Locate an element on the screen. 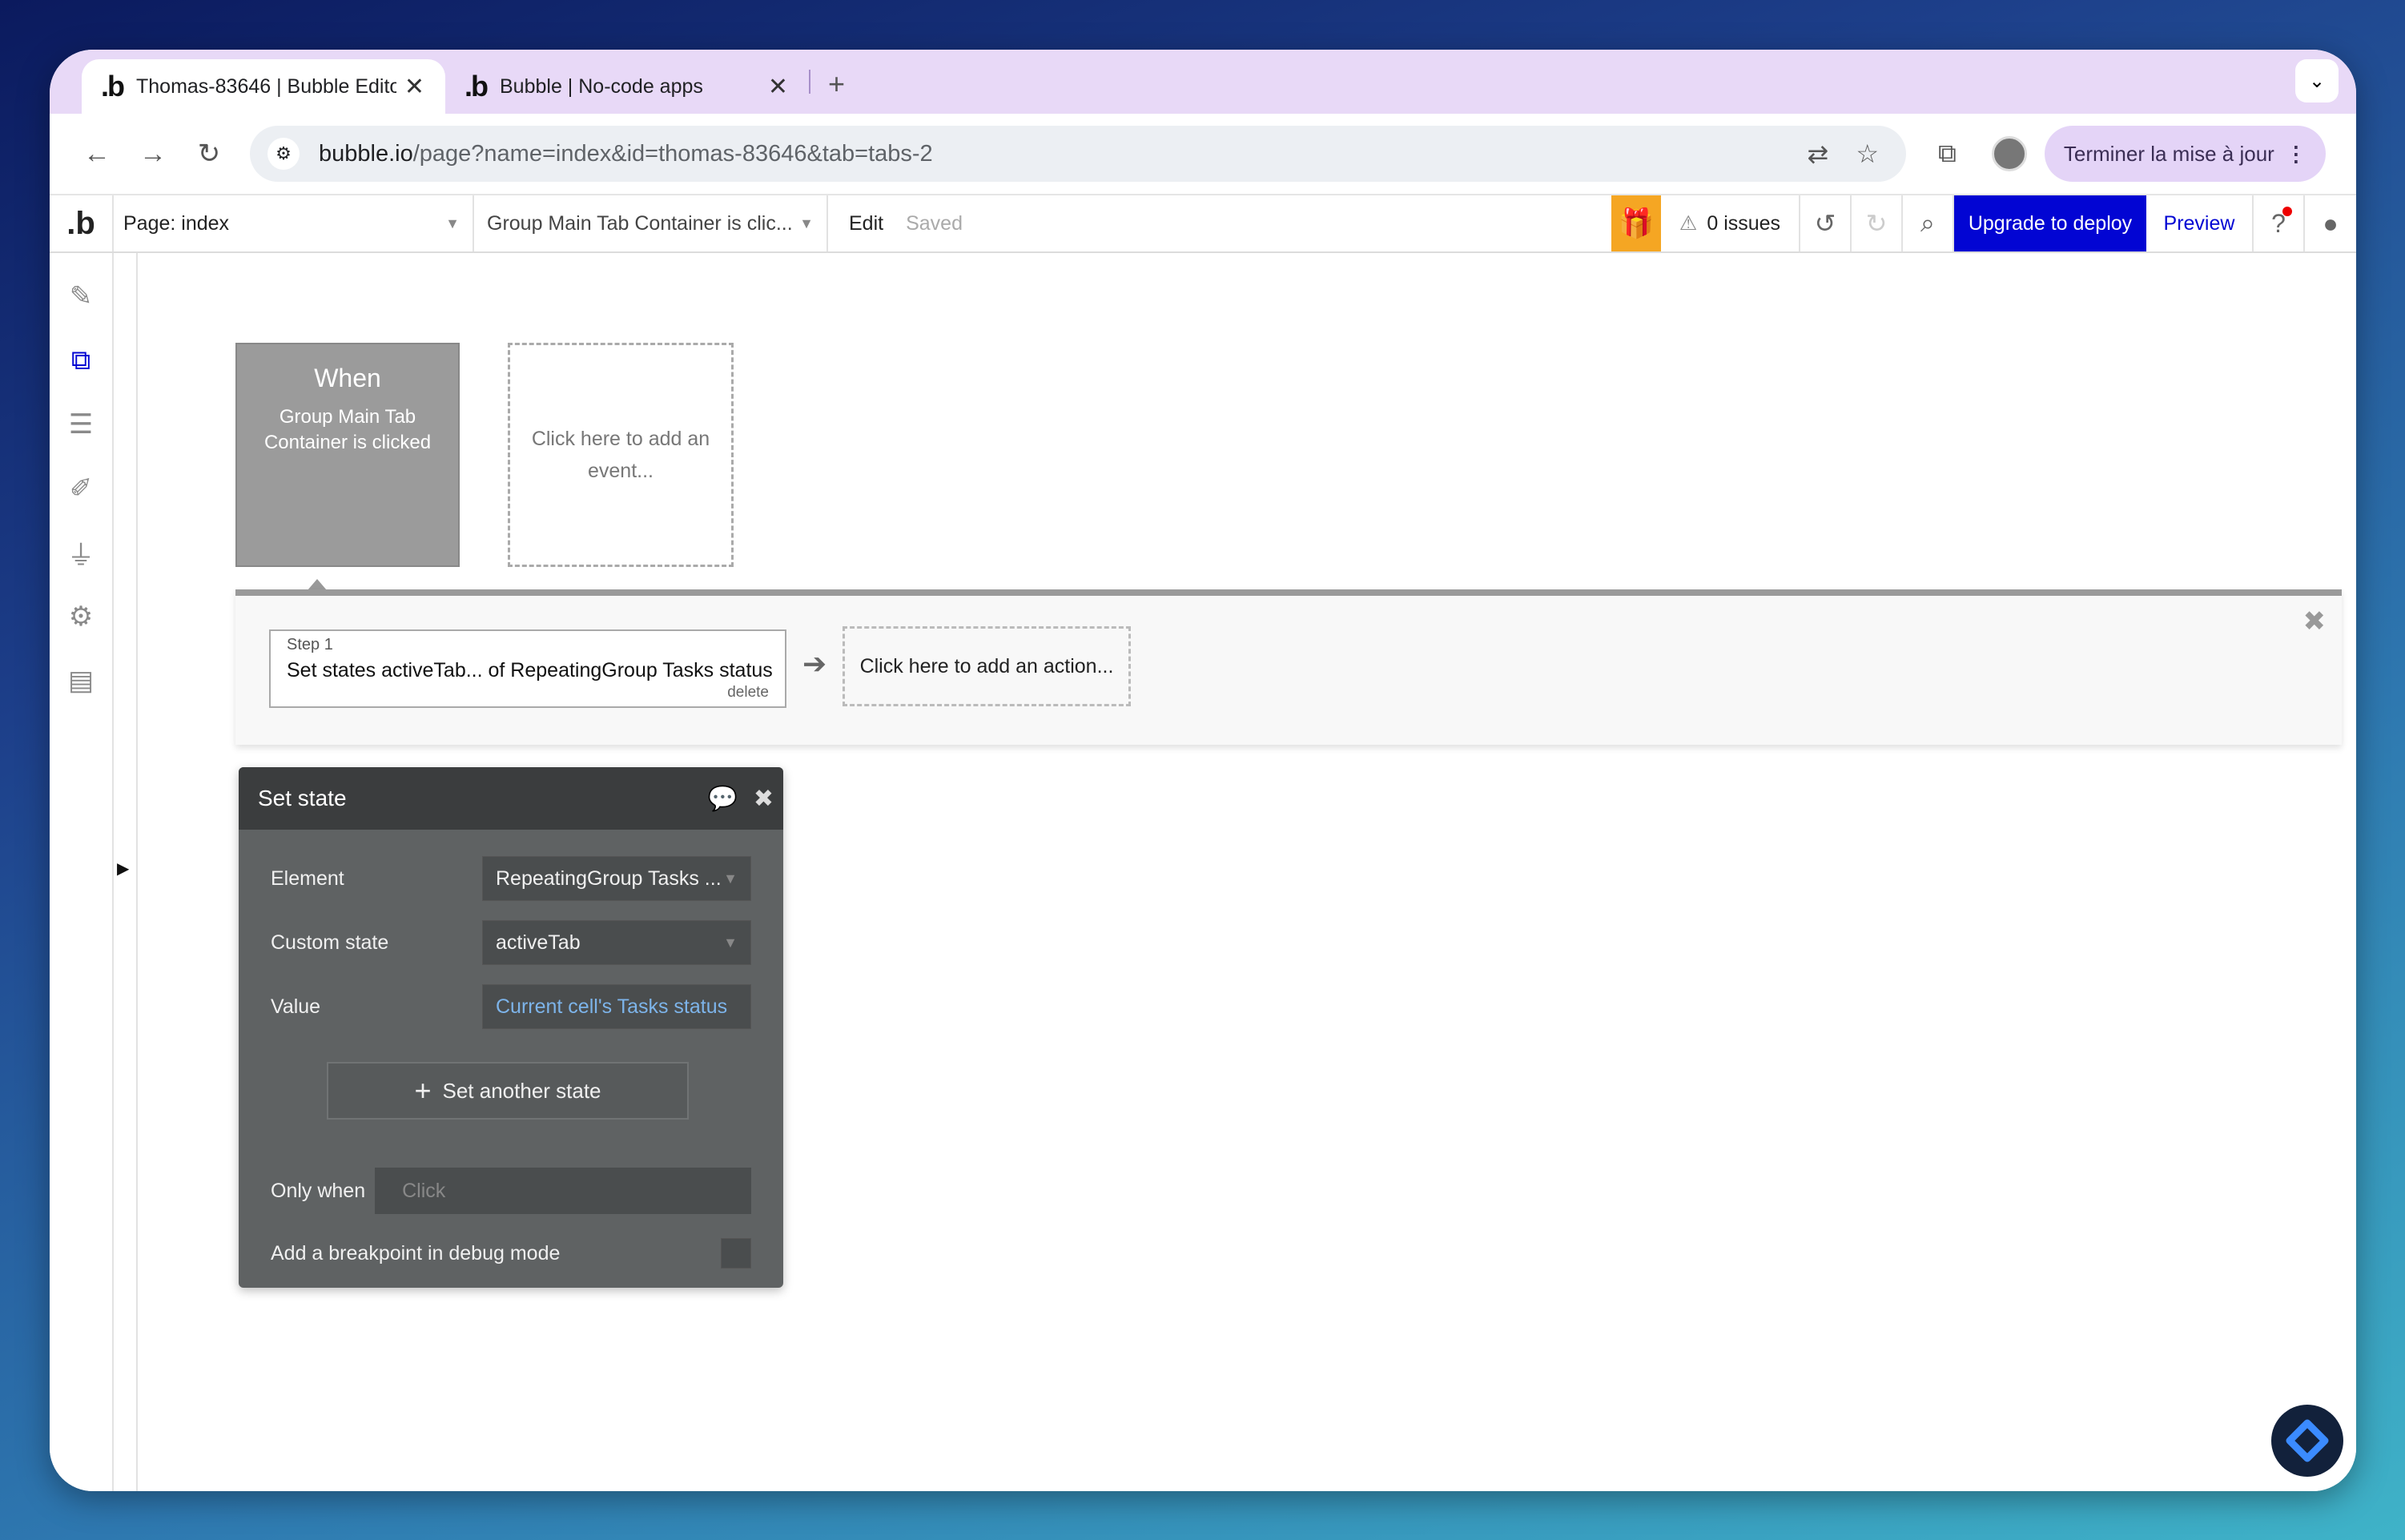 The width and height of the screenshot is (2405, 1540). sidebar-item-workflow: ⧉ is located at coordinates (81, 360).